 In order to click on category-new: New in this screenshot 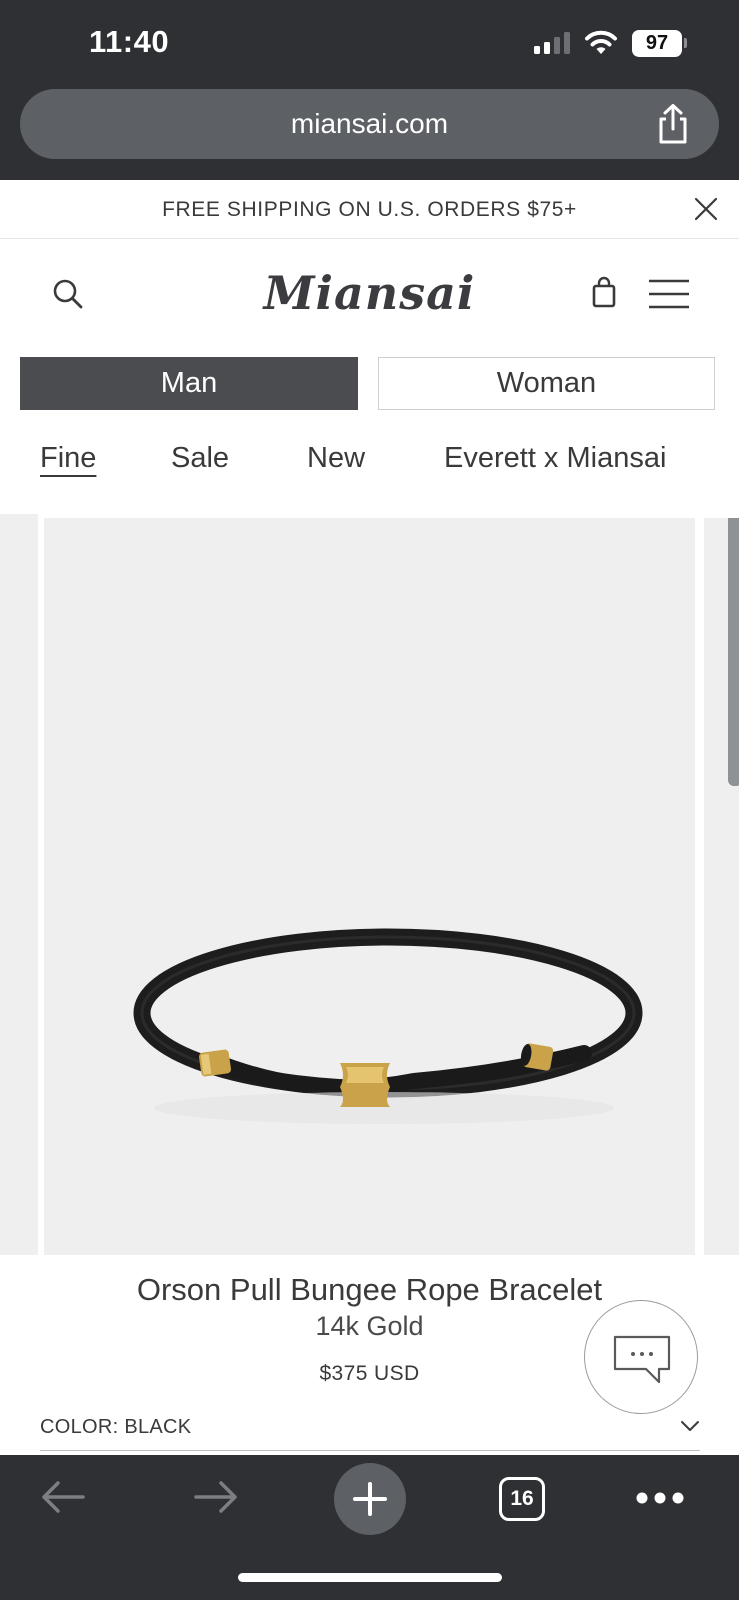, I will do `click(336, 458)`.